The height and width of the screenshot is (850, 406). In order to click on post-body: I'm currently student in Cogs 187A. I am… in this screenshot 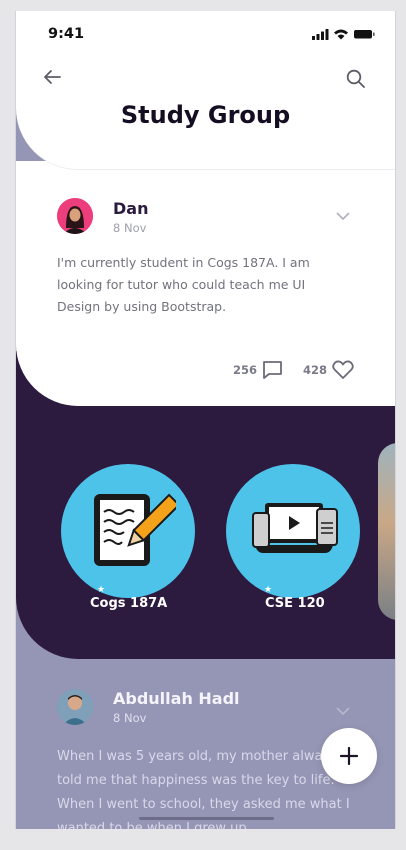, I will do `click(207, 285)`.